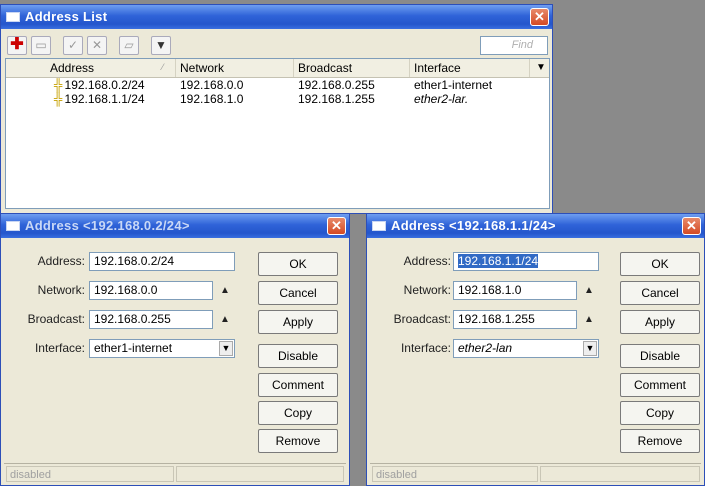 Image resolution: width=705 pixels, height=486 pixels. What do you see at coordinates (276, 17) in the screenshot?
I see `address-list-titlebar: Address List ✕` at bounding box center [276, 17].